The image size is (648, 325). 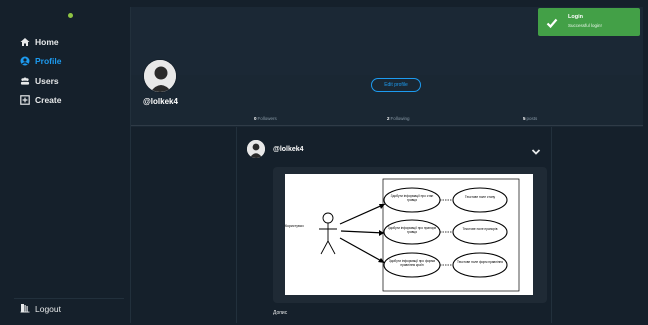 What do you see at coordinates (387, 125) in the screenshot?
I see `stats-divider` at bounding box center [387, 125].